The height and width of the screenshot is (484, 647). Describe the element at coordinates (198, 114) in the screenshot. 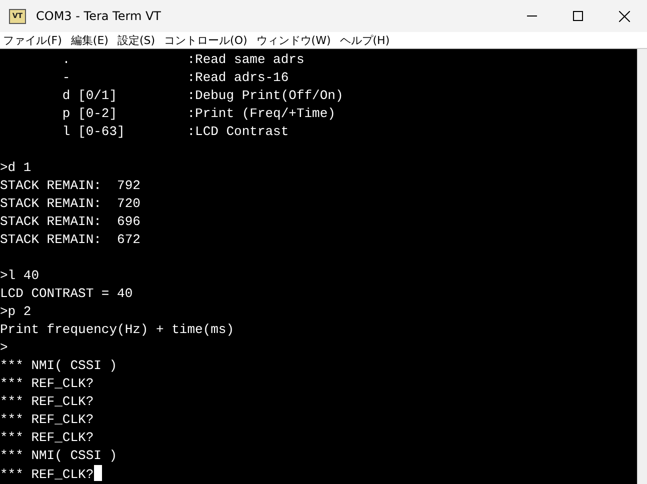

I see `terminal-line: p [0-2] :Print (Freq/+Time)` at that location.